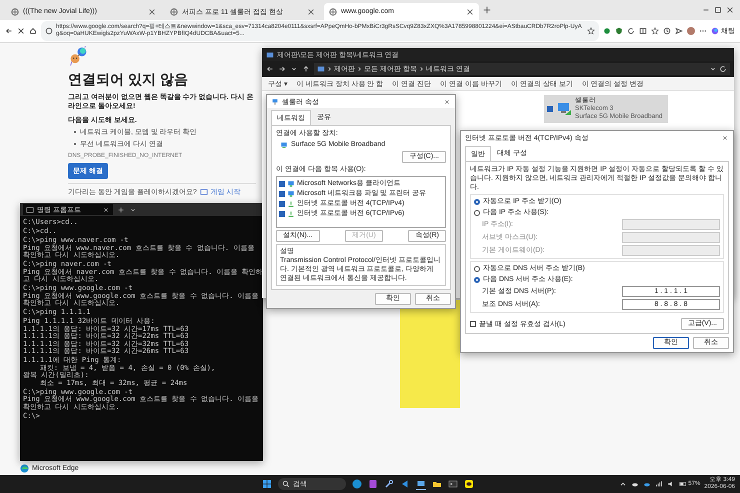  Describe the element at coordinates (643, 31) in the screenshot. I see `split-screen-icon` at that location.